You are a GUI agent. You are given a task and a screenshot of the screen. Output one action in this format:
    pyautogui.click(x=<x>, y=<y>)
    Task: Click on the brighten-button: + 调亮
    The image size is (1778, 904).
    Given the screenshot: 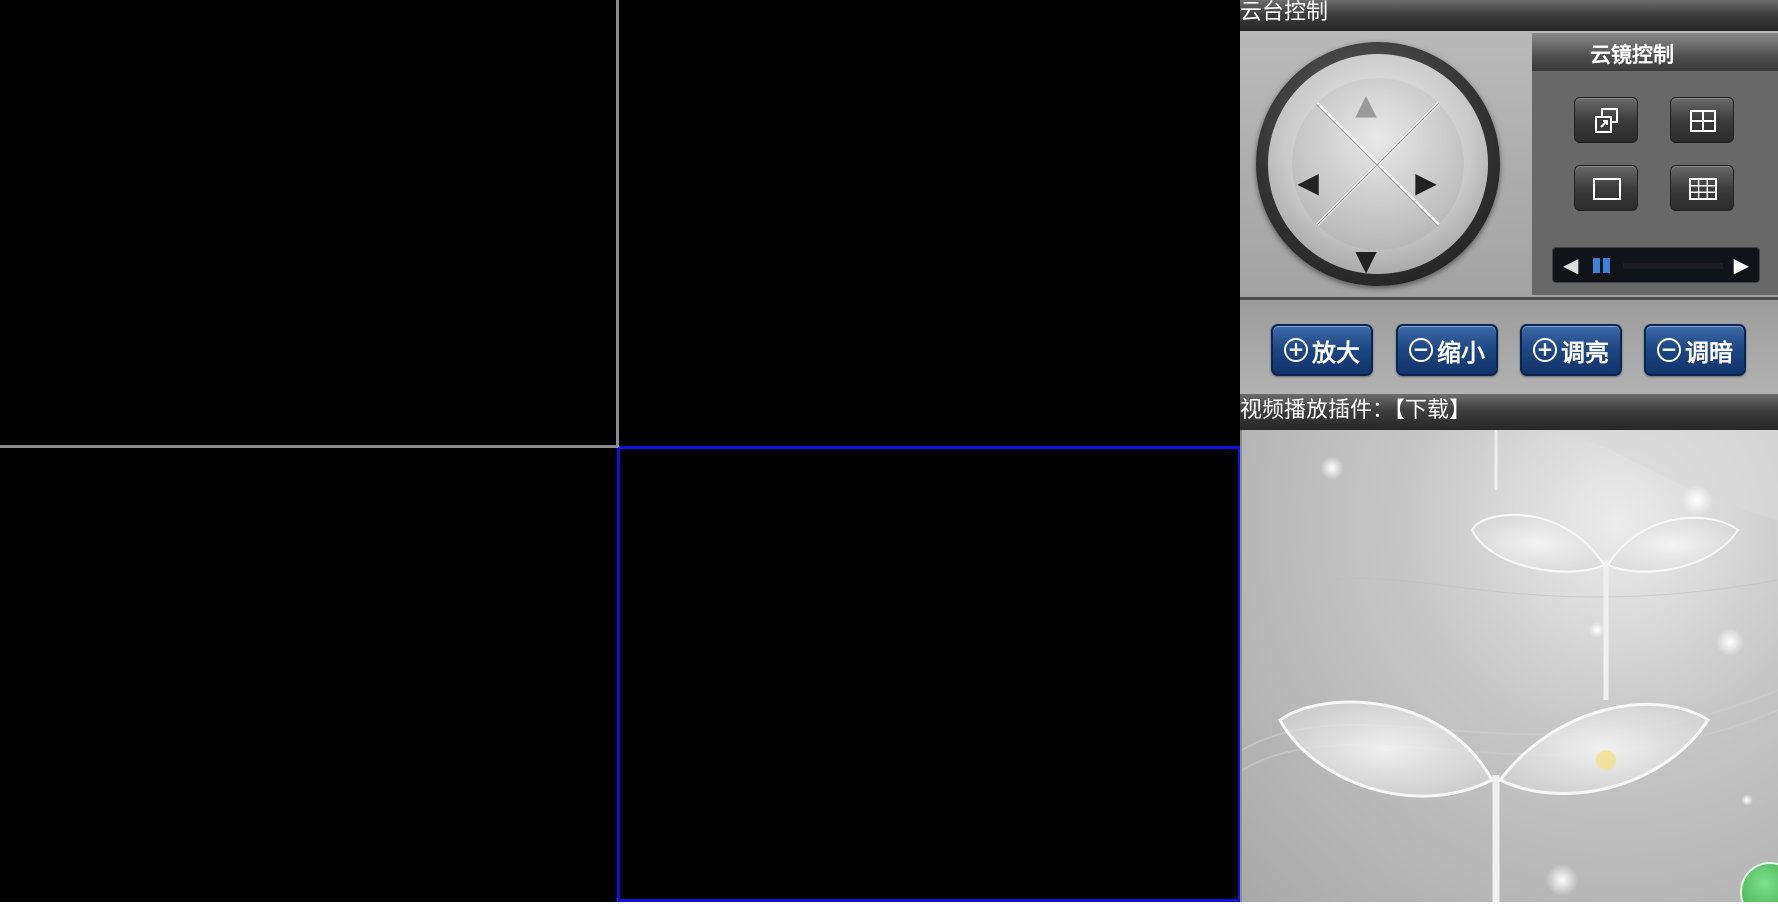 What is the action you would take?
    pyautogui.click(x=1571, y=350)
    